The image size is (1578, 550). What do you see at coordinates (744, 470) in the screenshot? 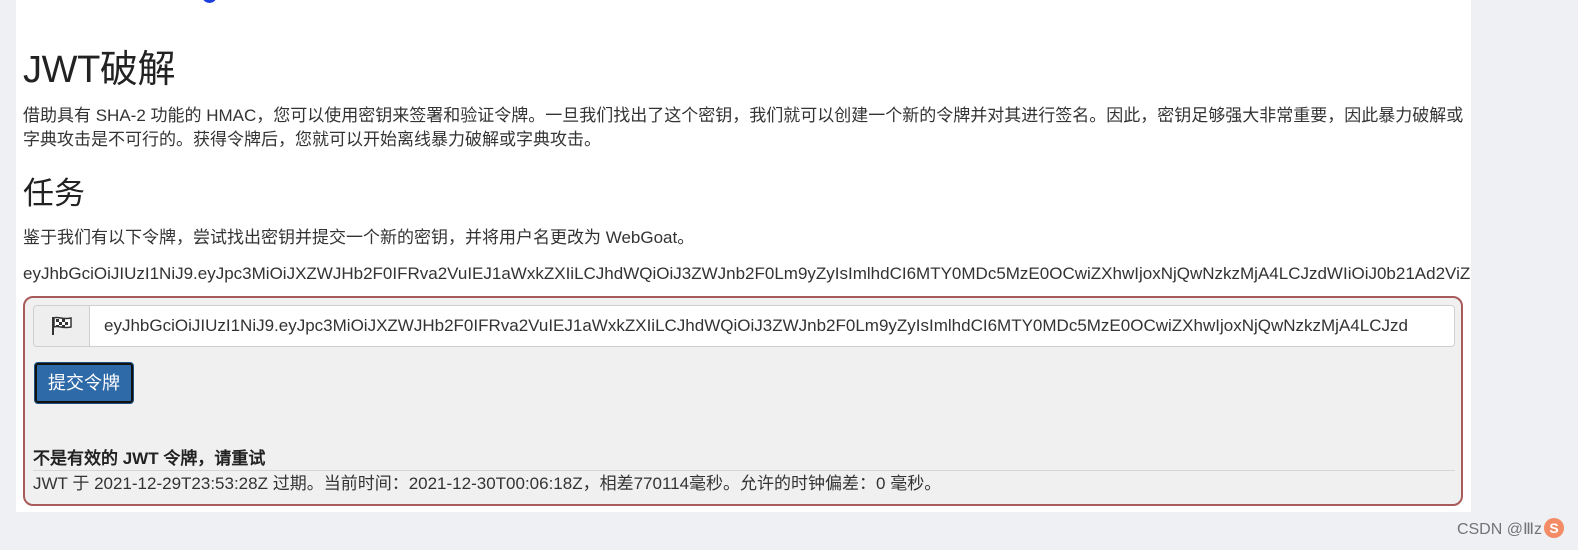
I see `feedback-divider` at bounding box center [744, 470].